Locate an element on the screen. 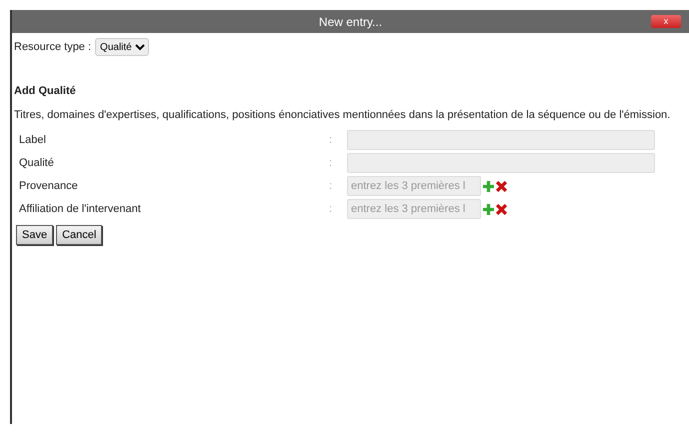  resource-type-dropdown: Qualité is located at coordinates (122, 47).